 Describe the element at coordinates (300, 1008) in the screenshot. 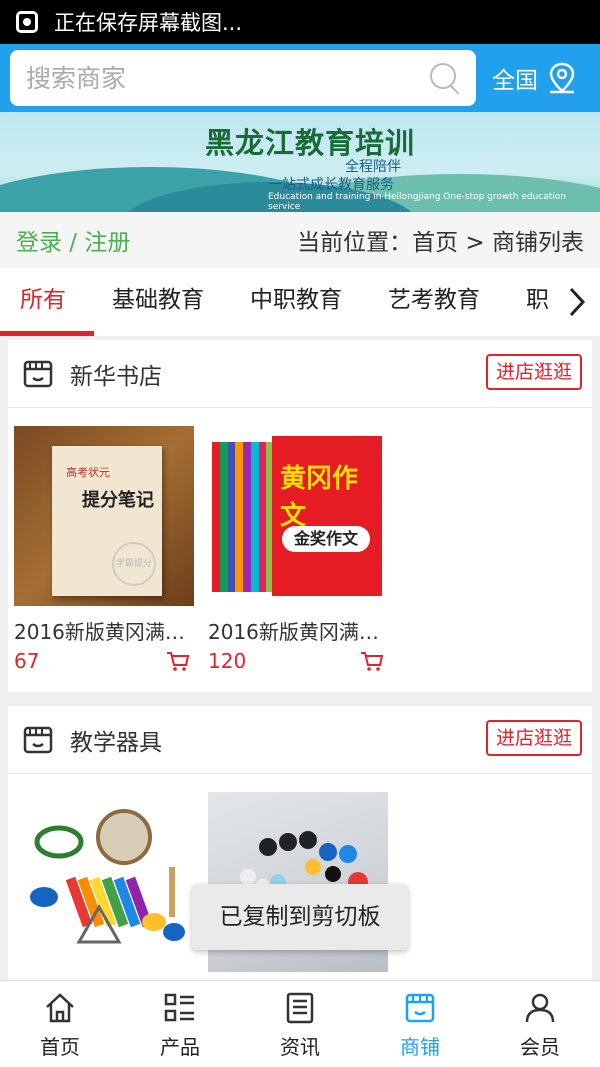

I see `news-icon` at that location.